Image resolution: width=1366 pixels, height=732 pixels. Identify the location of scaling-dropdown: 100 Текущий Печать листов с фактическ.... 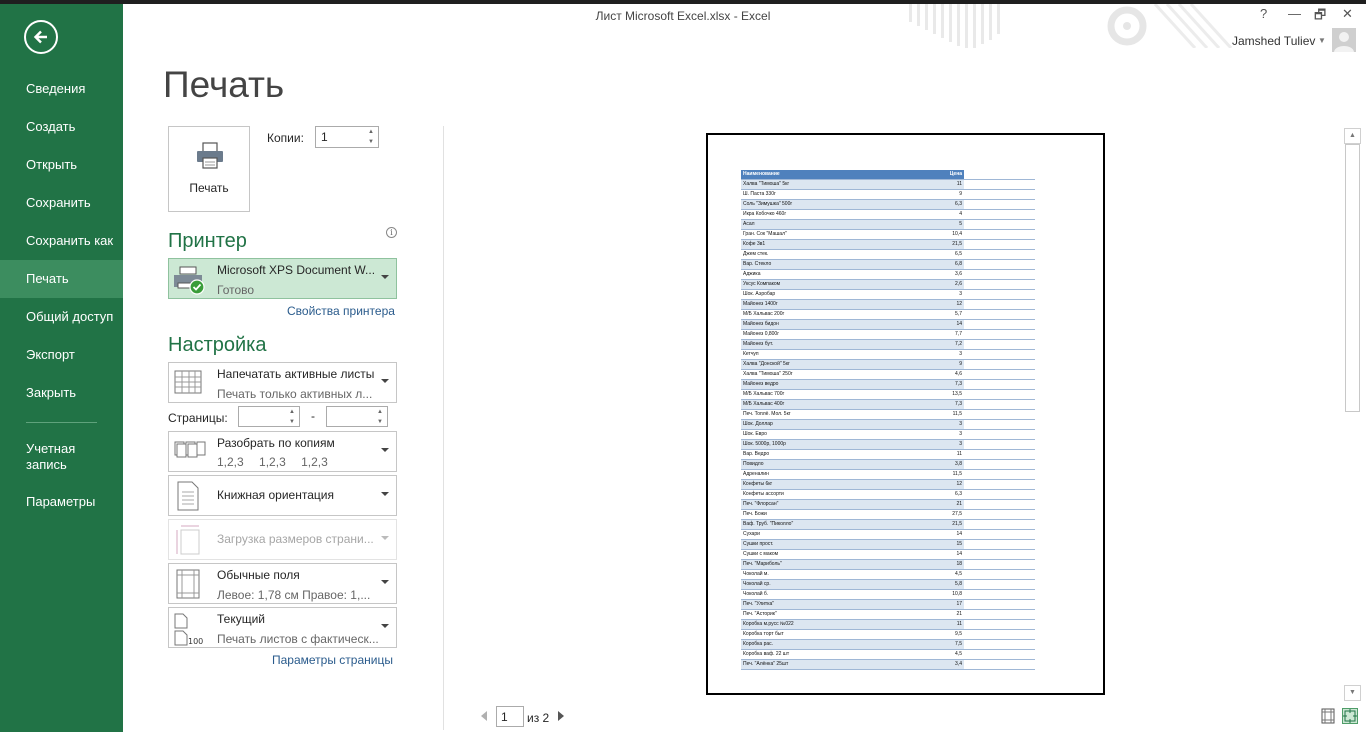
(282, 627).